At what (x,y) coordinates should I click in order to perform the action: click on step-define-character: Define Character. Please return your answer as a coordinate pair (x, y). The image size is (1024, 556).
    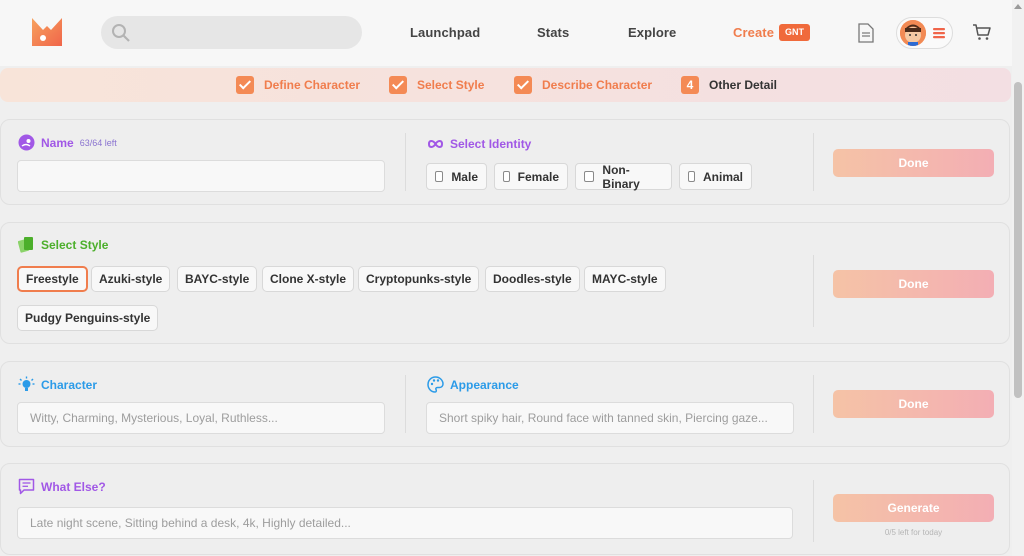
    Looking at the image, I should click on (298, 85).